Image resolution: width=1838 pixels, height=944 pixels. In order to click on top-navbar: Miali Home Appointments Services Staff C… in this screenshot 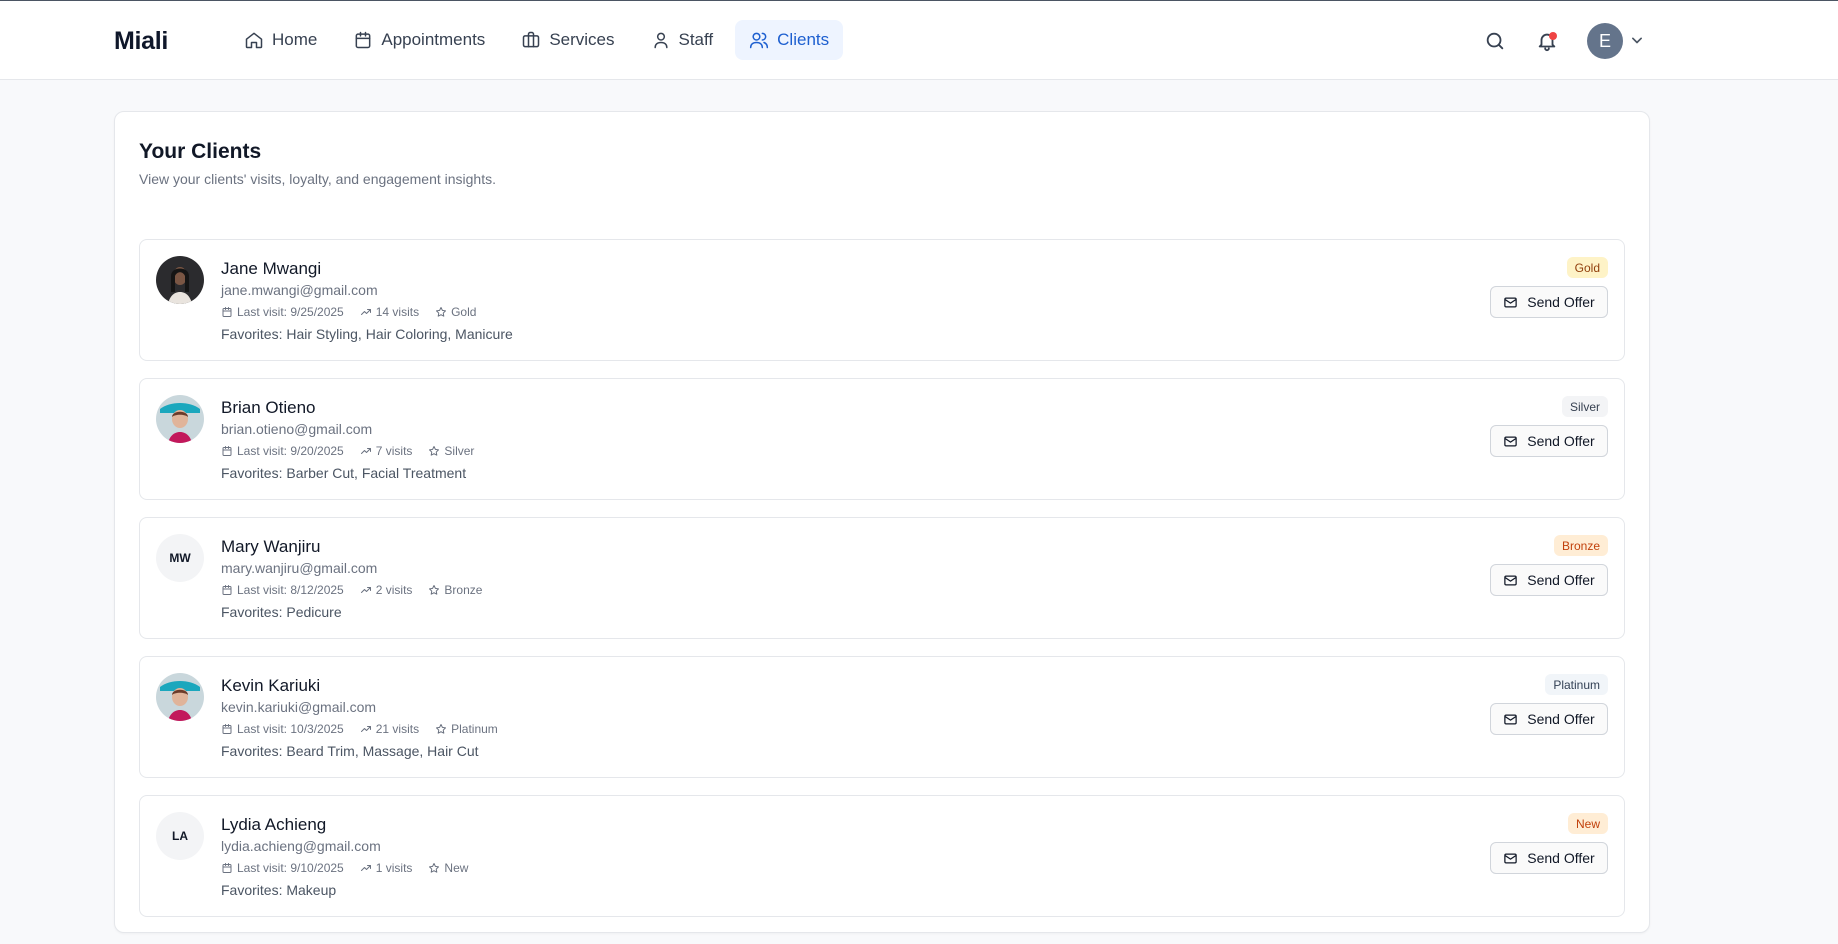, I will do `click(919, 40)`.